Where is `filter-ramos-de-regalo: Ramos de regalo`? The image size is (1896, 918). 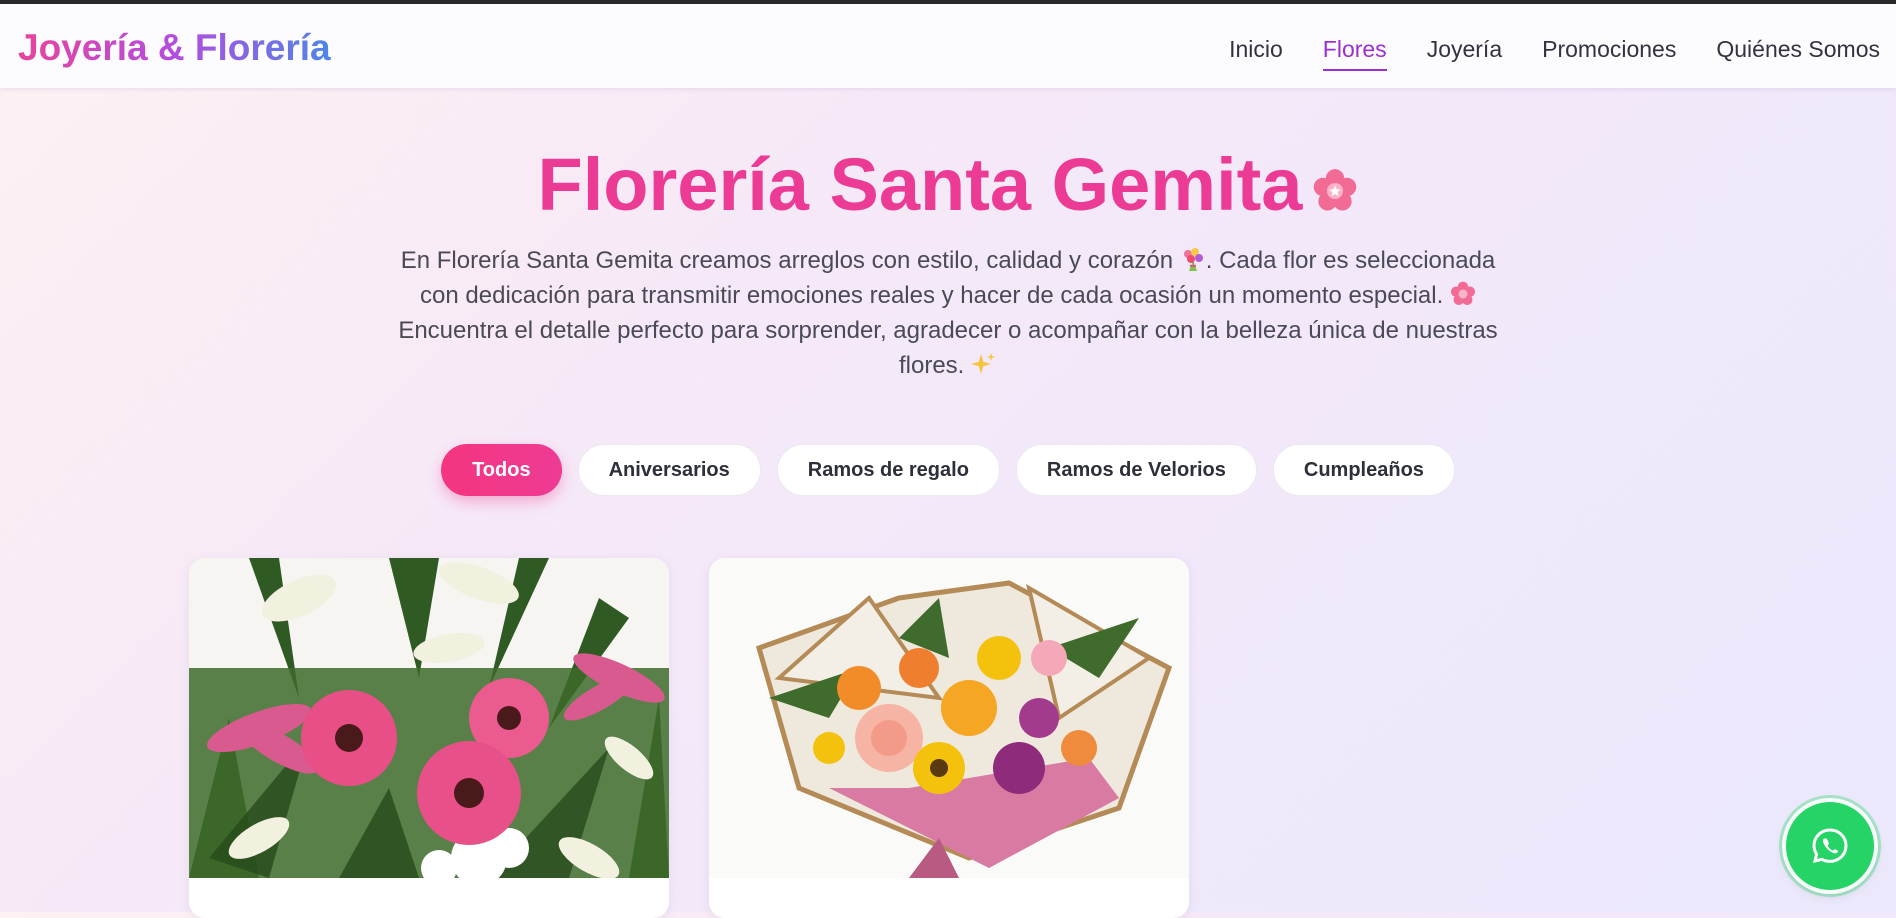 filter-ramos-de-regalo: Ramos de regalo is located at coordinates (888, 470).